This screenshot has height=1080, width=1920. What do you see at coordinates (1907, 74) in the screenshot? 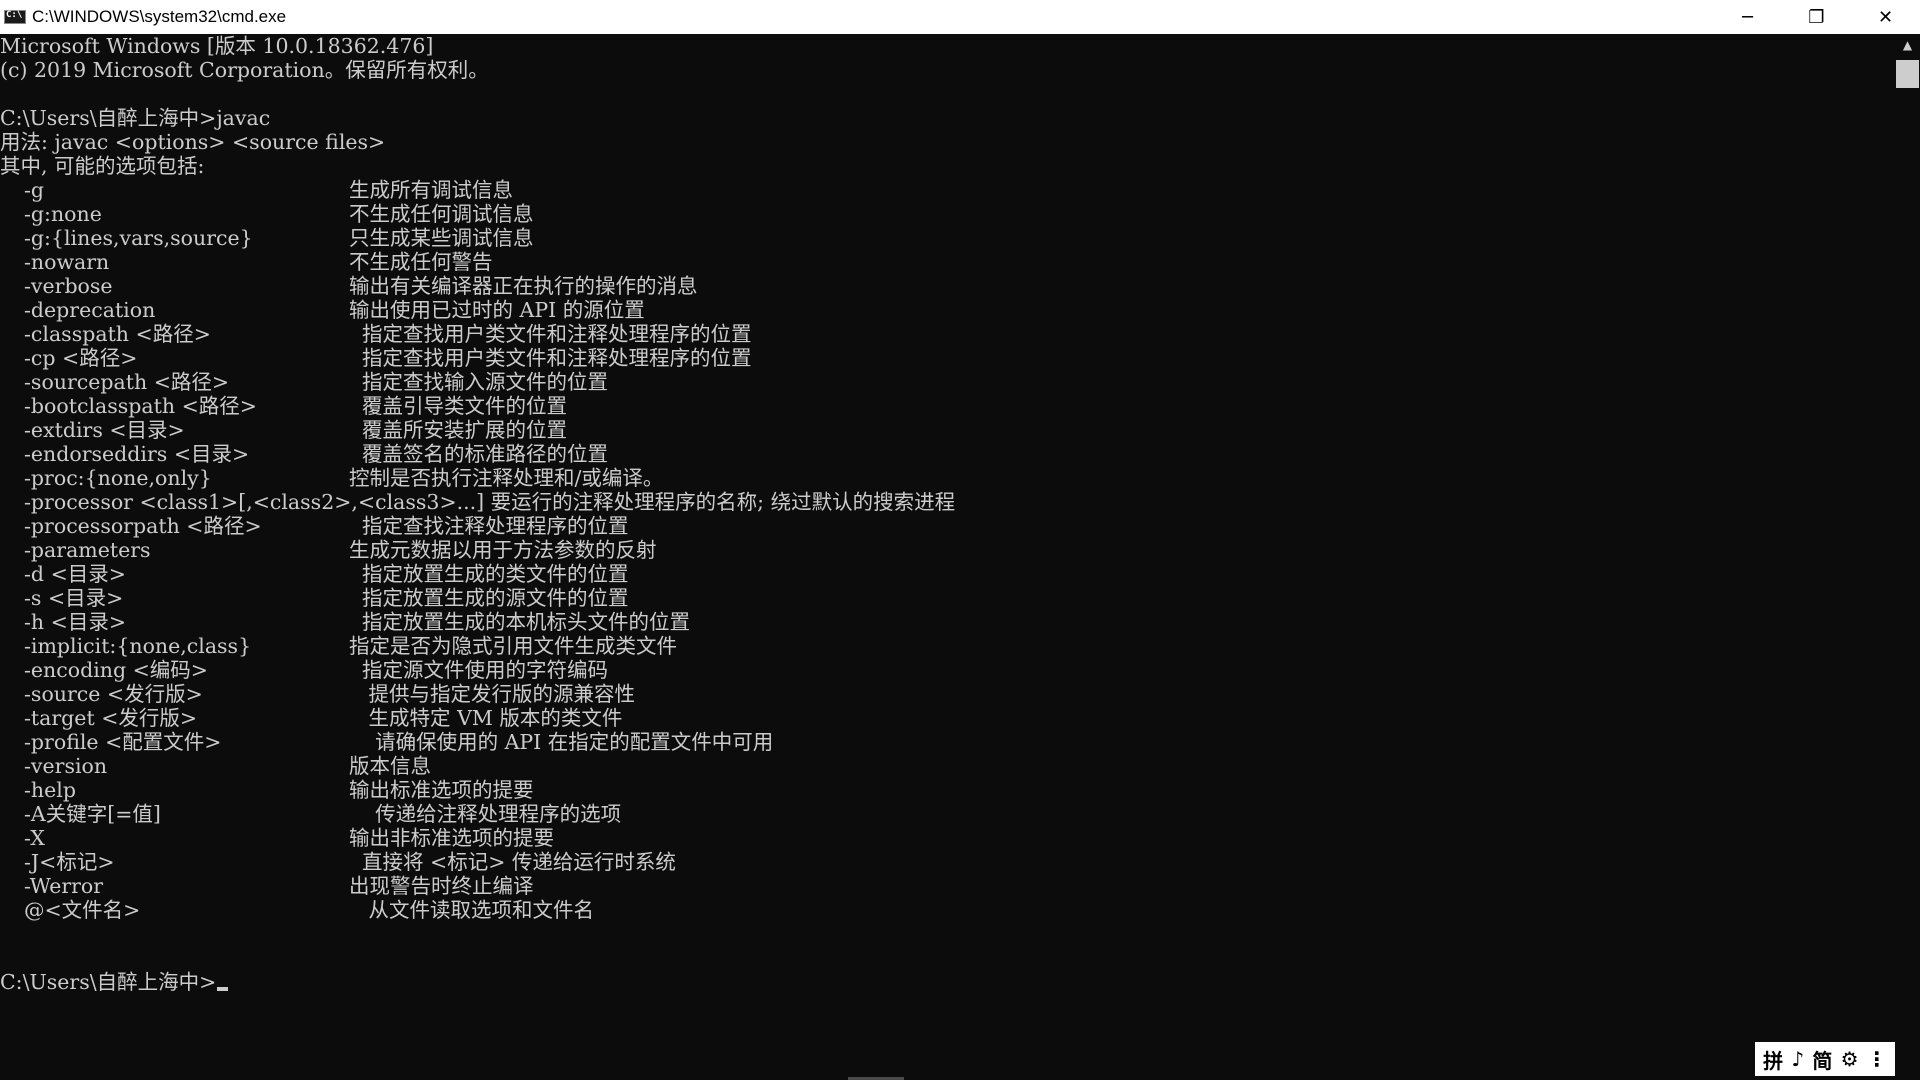
I see `scroll-thumb` at bounding box center [1907, 74].